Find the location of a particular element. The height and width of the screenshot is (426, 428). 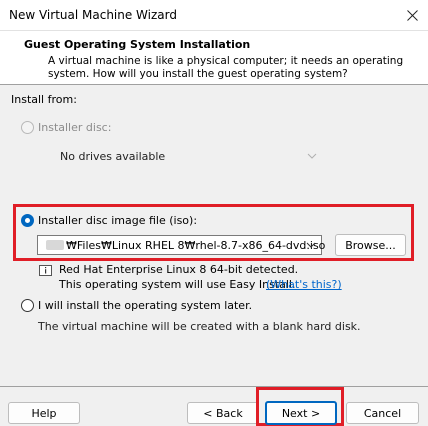

wizard-footer: Help < Back Next > Cancel is located at coordinates (214, 406).